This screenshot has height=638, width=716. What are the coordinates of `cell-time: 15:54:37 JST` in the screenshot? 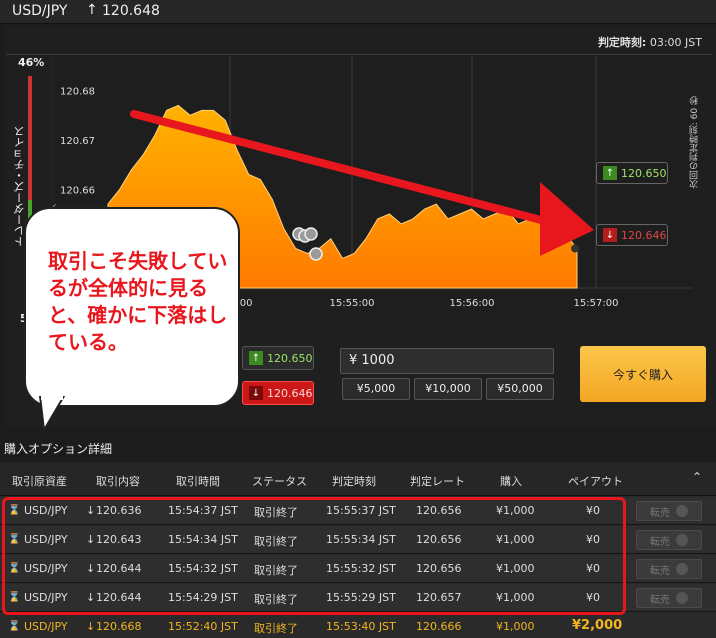 It's located at (203, 510).